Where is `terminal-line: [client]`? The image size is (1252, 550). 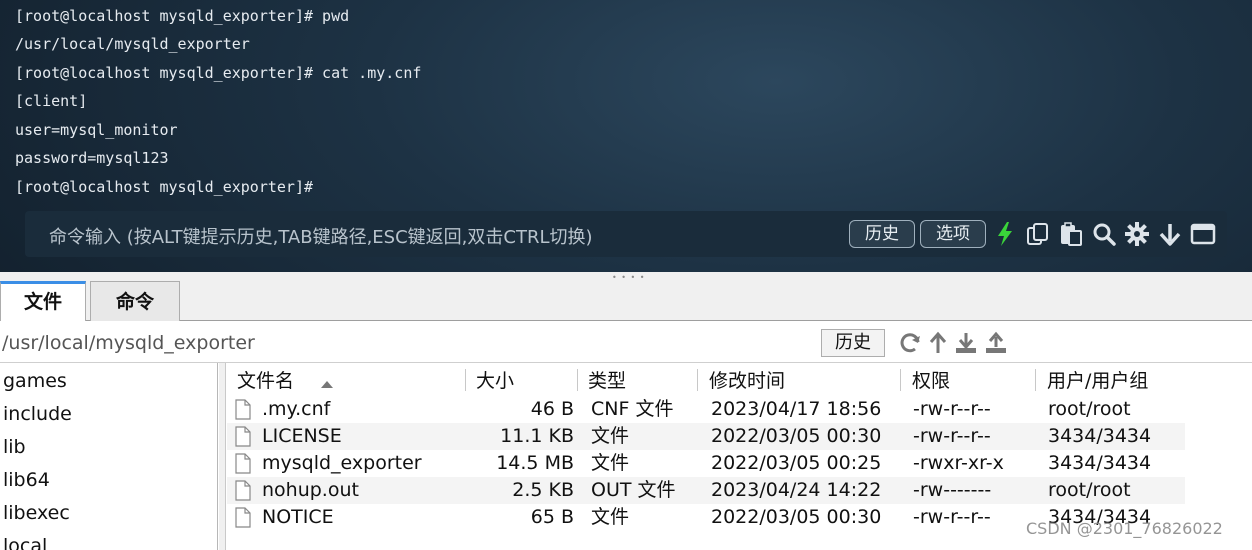
terminal-line: [client] is located at coordinates (51, 101).